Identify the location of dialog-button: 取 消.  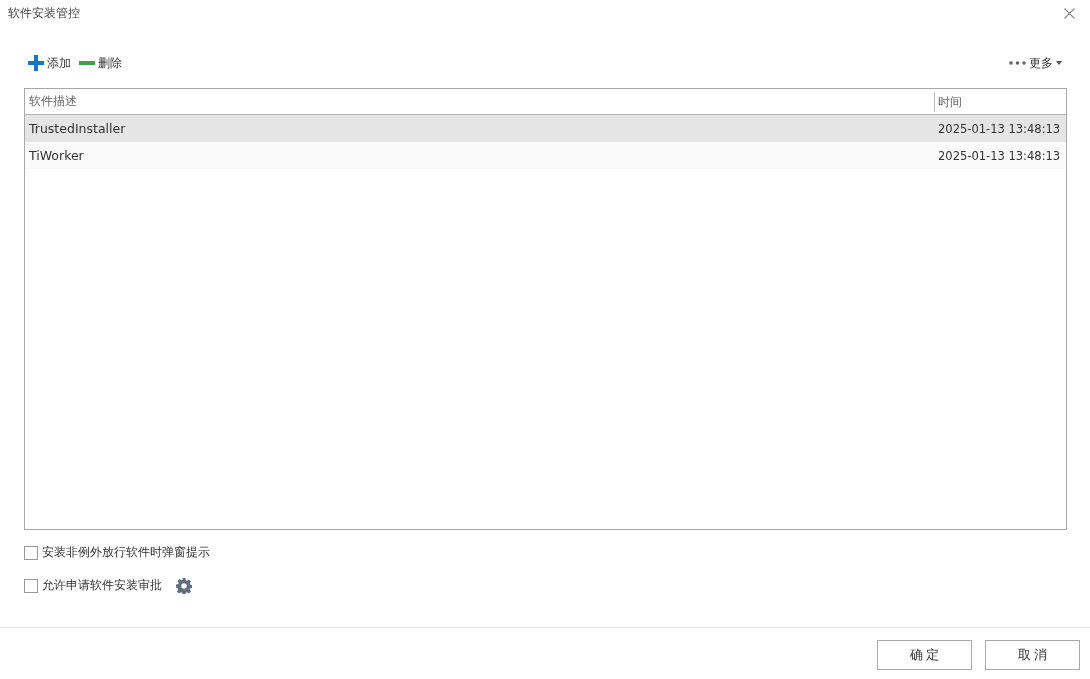
(1032, 655).